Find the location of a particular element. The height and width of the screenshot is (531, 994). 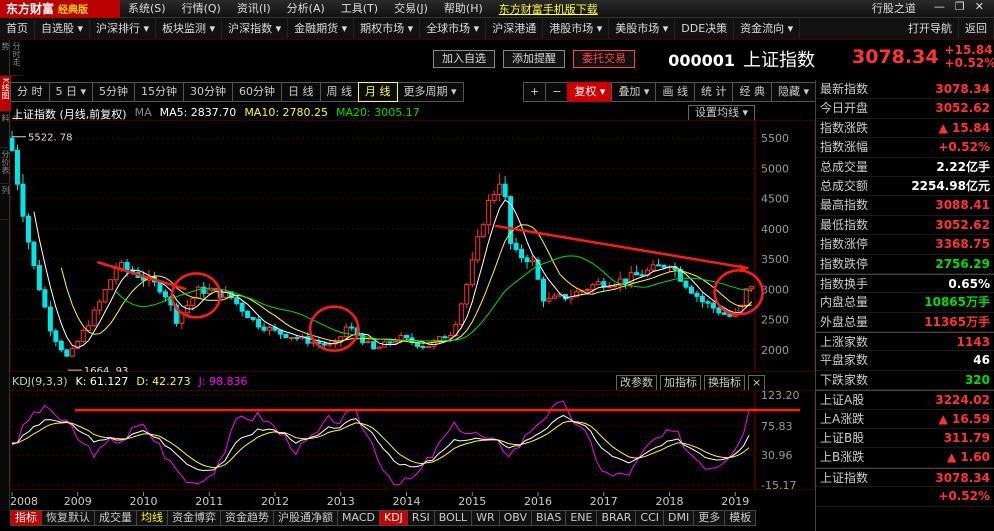

period-monthly: 月 线 is located at coordinates (378, 92).